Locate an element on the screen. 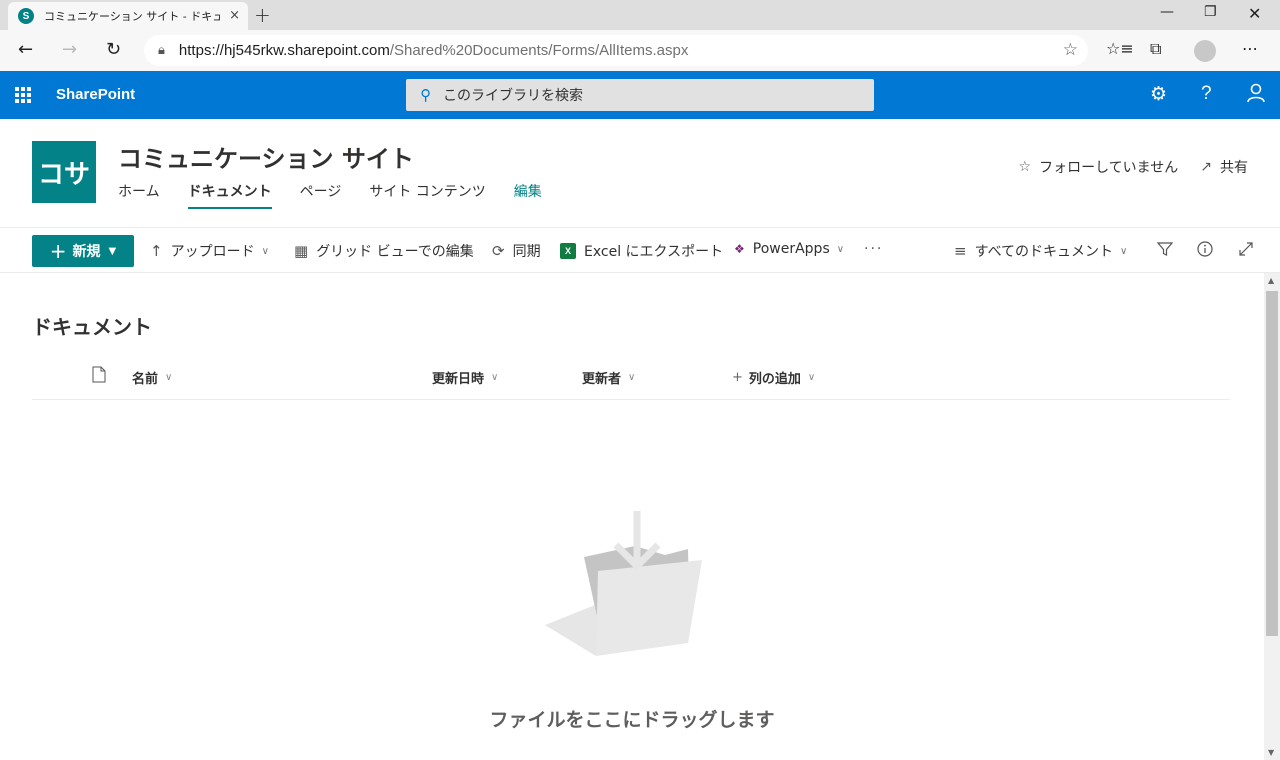 The width and height of the screenshot is (1280, 760). export-excel-label: Excel にエクスポート is located at coordinates (654, 252).